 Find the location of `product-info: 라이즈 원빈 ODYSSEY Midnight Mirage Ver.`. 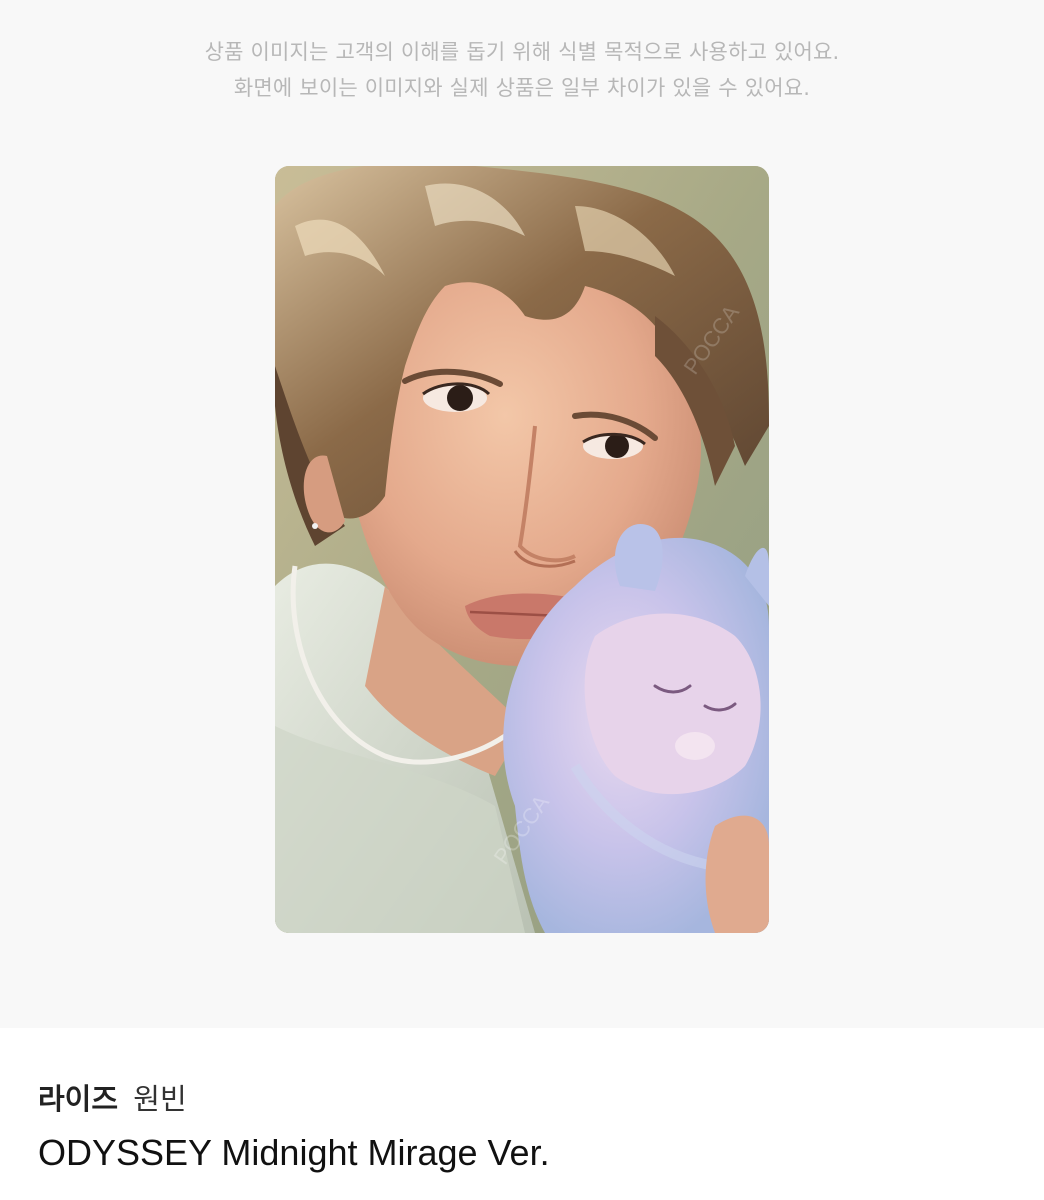

product-info: 라이즈 원빈 ODYSSEY Midnight Mirage Ver. is located at coordinates (522, 1126).